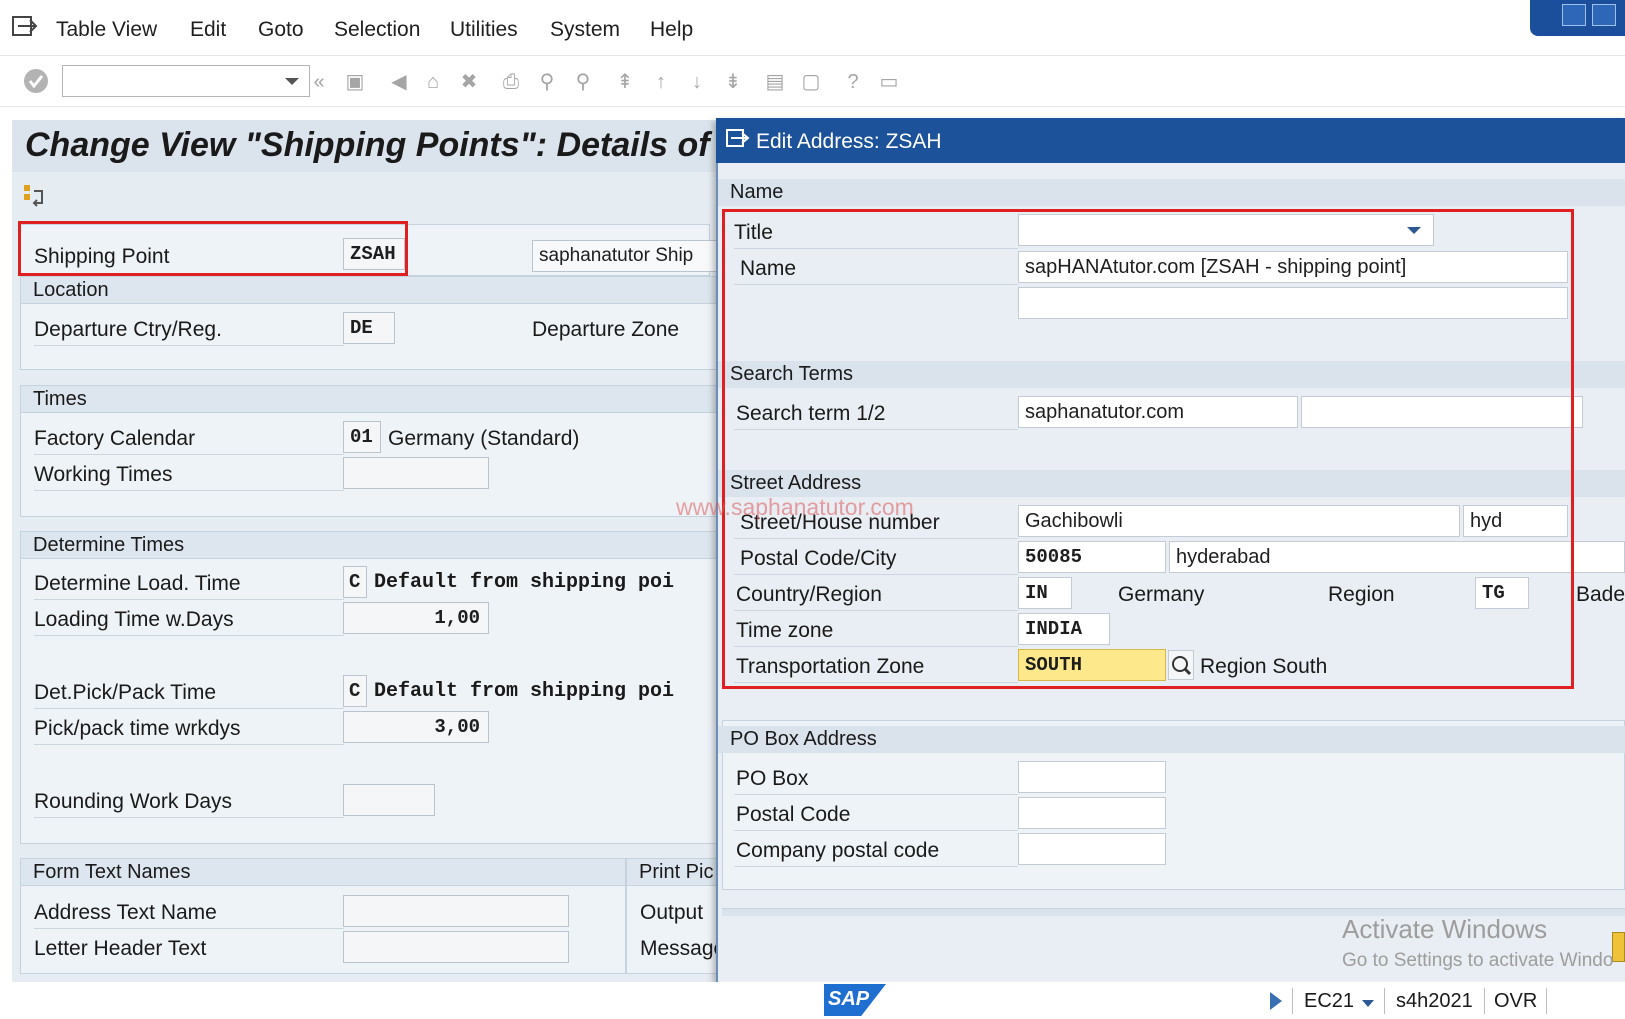  I want to click on restore-button, so click(1604, 15).